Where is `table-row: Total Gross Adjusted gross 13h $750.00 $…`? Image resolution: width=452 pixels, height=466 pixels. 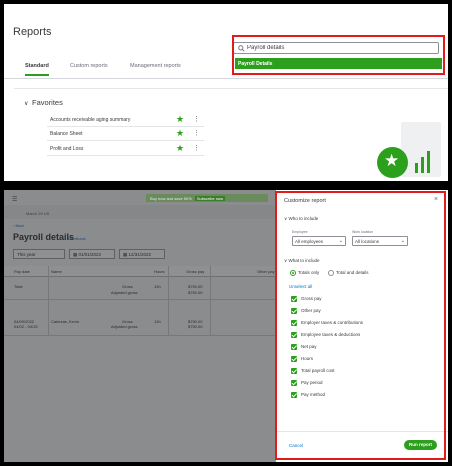
table-row: Total Gross Adjusted gross 13h $750.00 $… is located at coordinates (140, 289).